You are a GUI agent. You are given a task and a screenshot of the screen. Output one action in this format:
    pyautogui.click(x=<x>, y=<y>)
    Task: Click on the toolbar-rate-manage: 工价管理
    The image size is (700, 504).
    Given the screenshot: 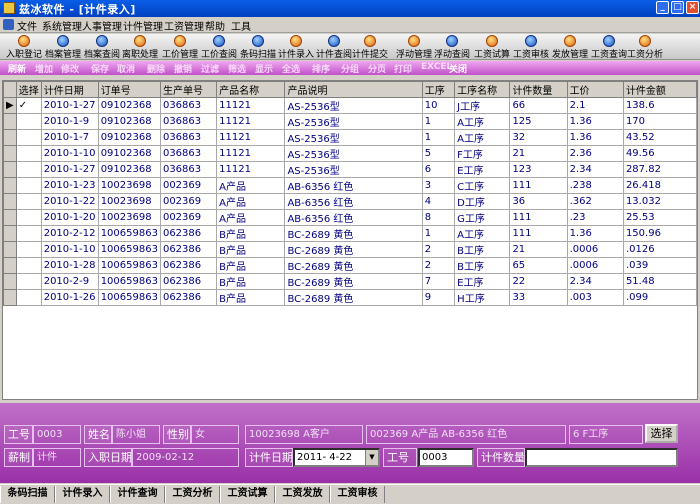 What is the action you would take?
    pyautogui.click(x=180, y=47)
    